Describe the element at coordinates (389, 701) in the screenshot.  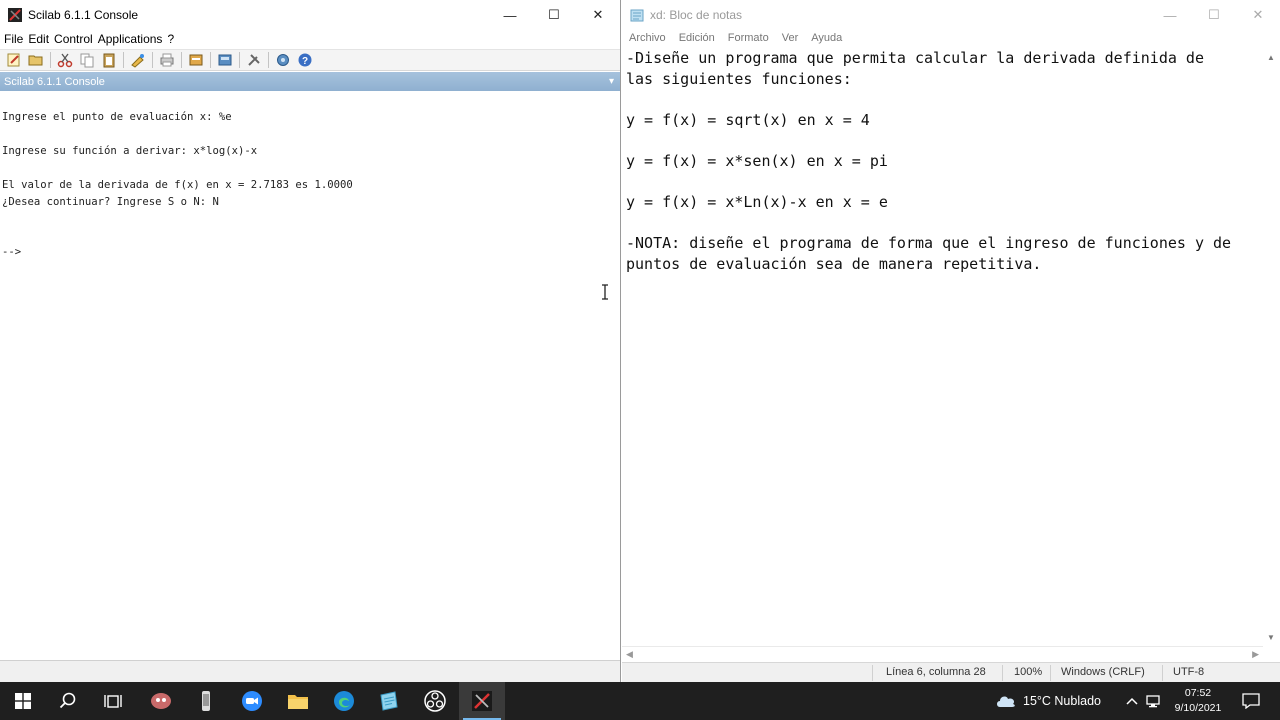
I see `notepad-icon` at that location.